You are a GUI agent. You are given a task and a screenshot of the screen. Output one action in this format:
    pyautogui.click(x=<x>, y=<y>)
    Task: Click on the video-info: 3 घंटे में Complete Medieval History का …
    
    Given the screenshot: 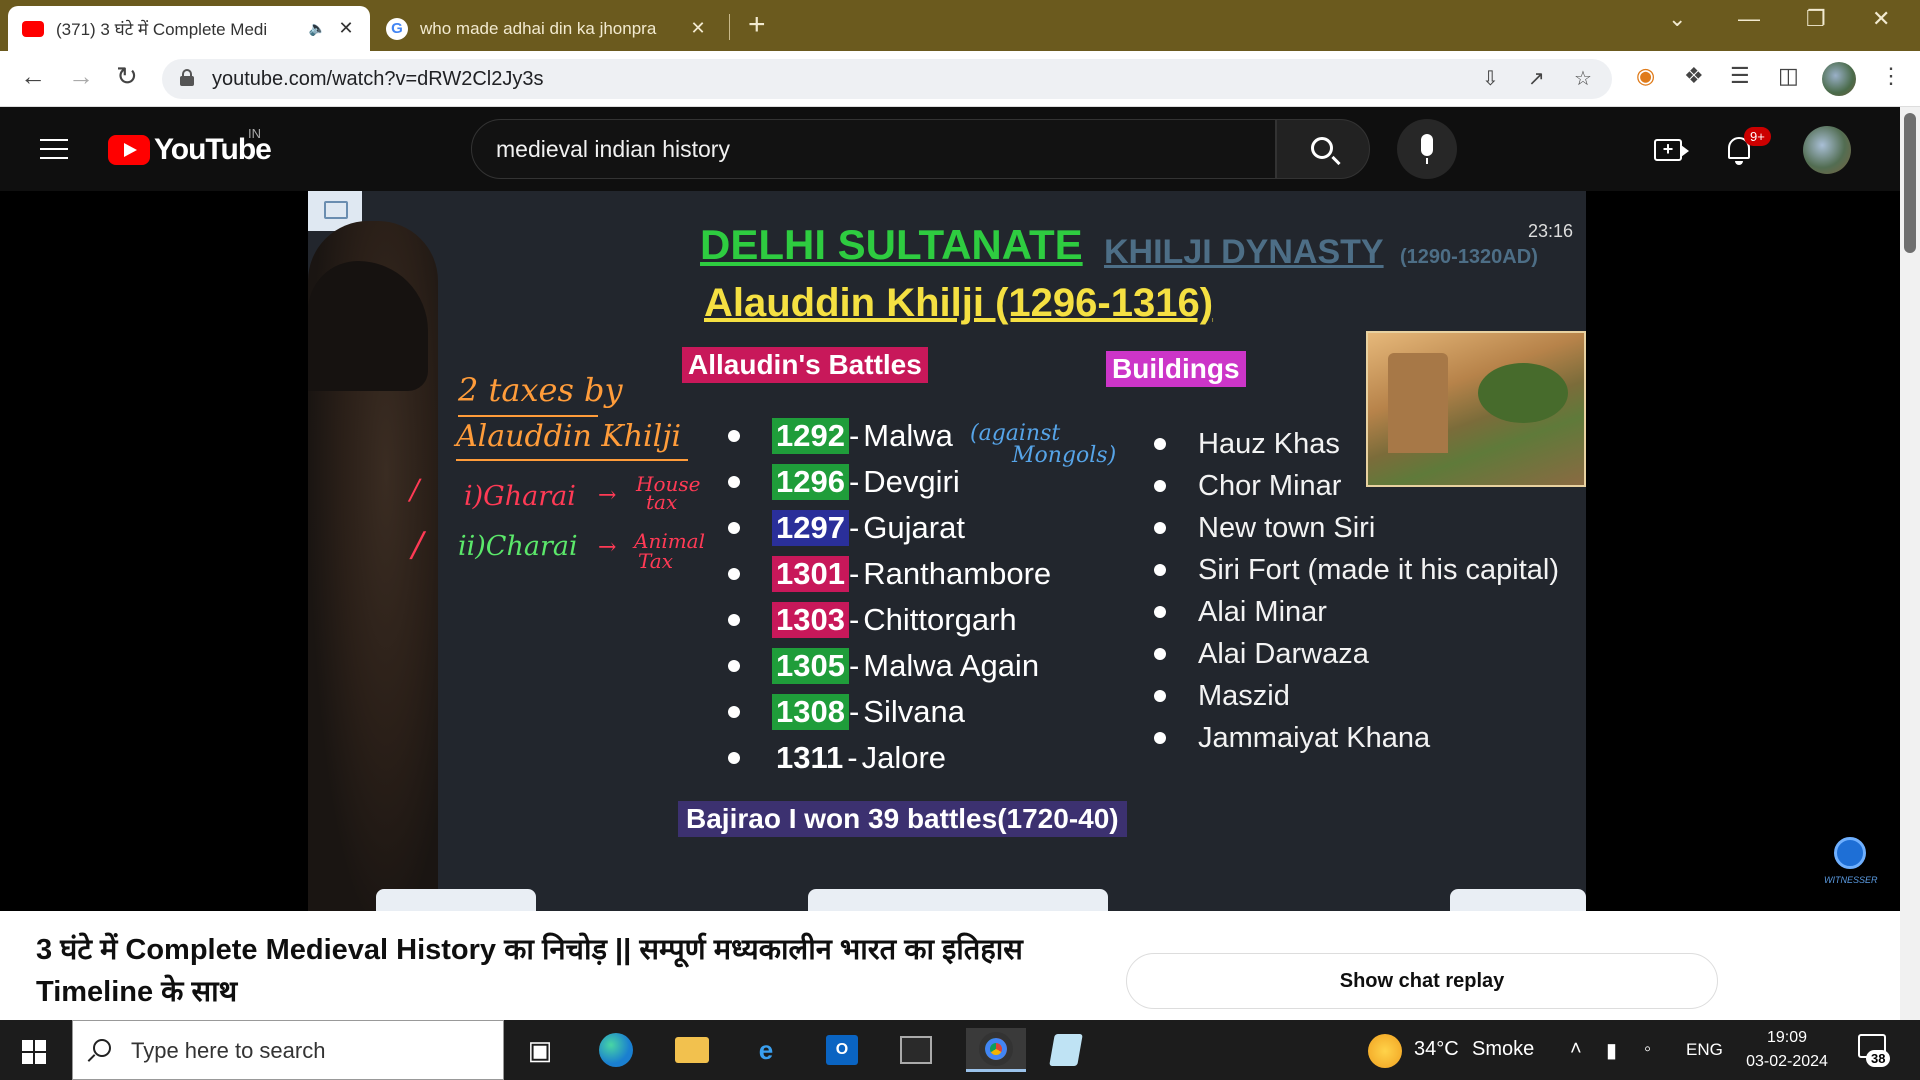 What is the action you would take?
    pyautogui.click(x=950, y=965)
    